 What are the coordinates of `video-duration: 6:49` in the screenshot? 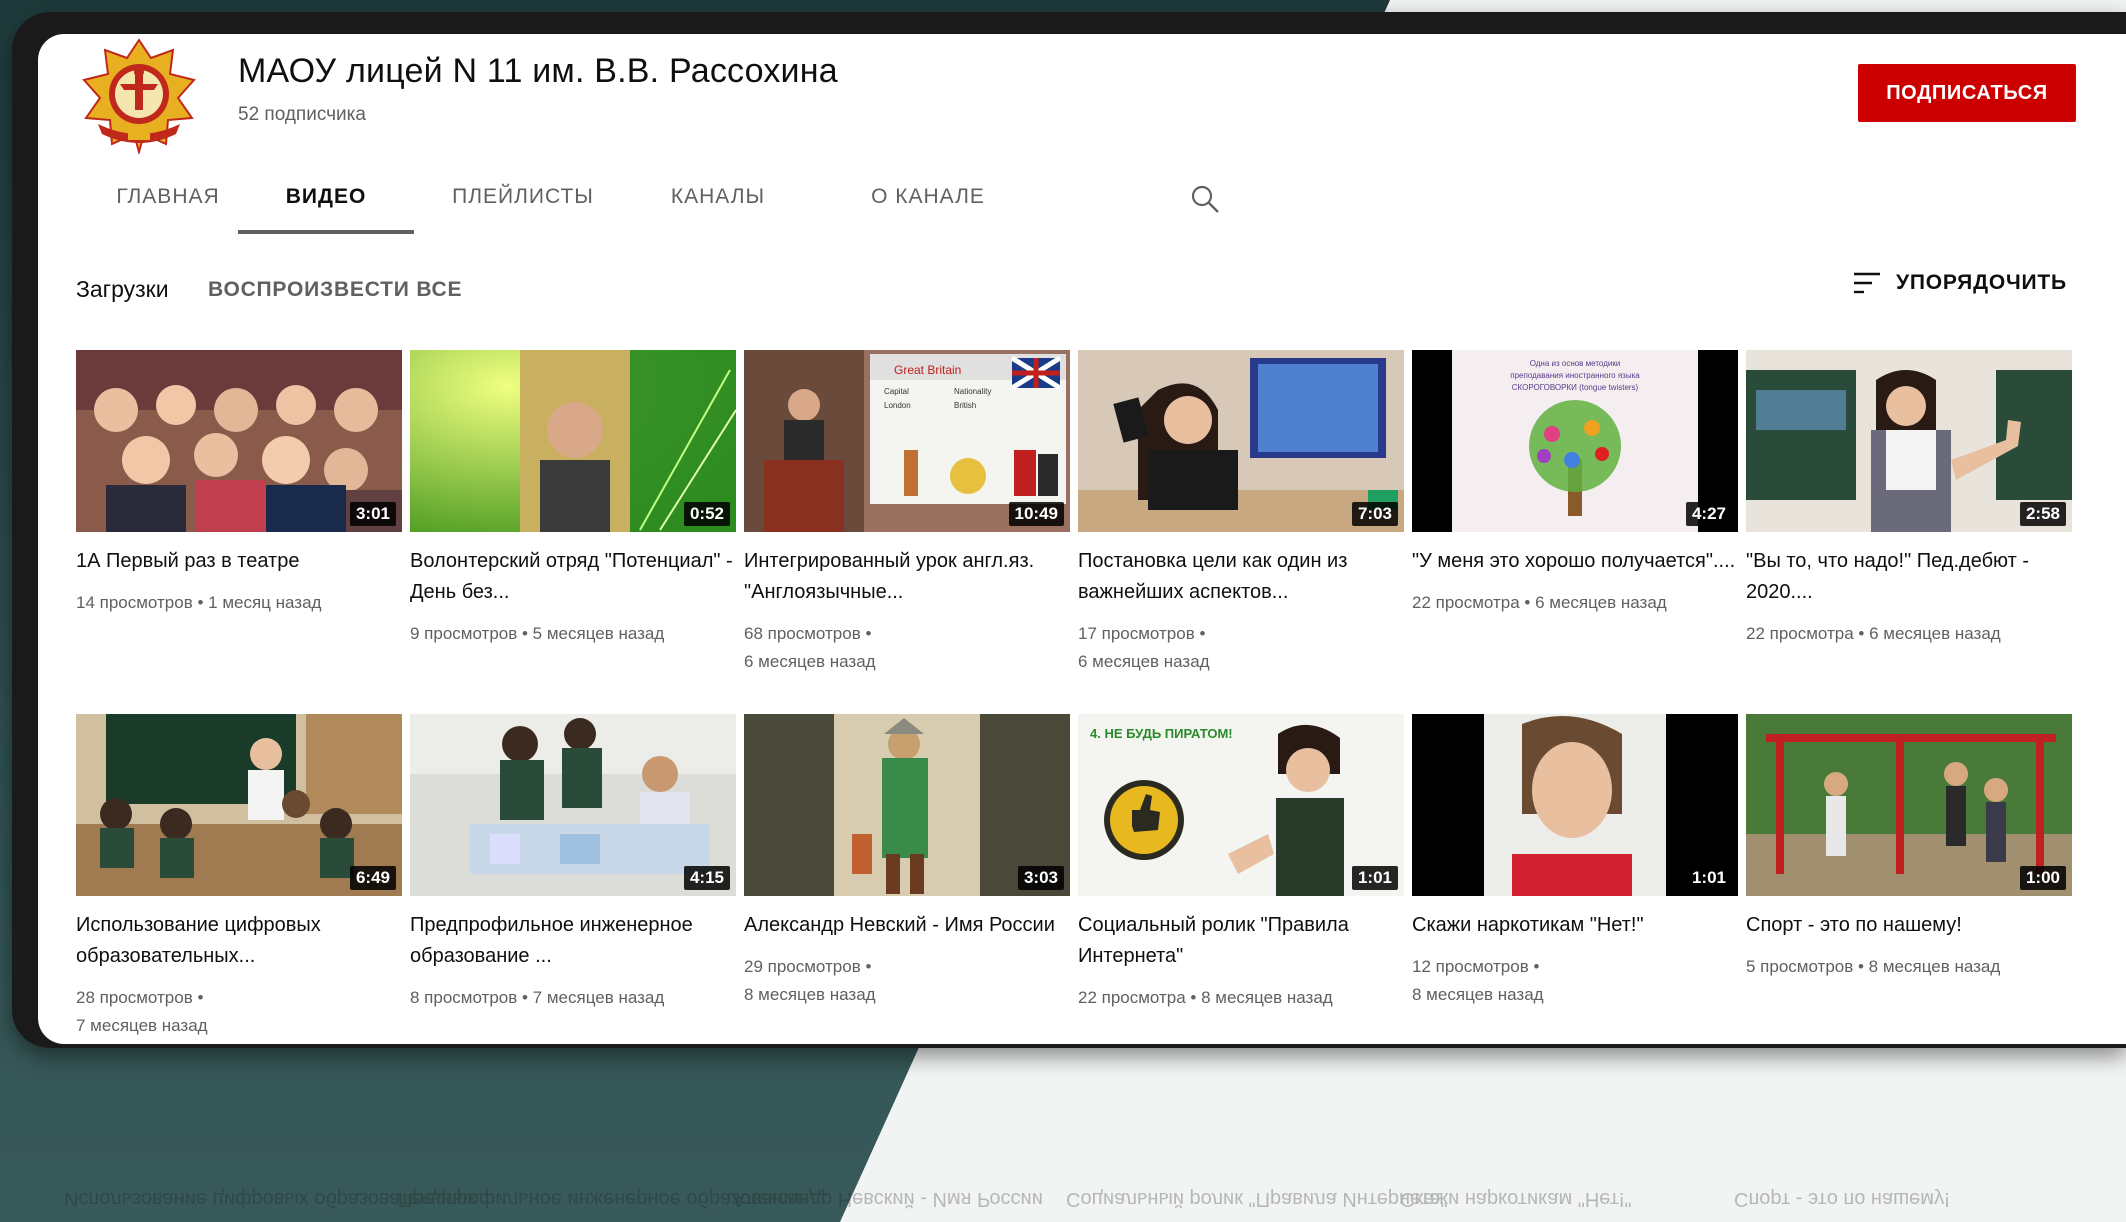 It's located at (372, 878).